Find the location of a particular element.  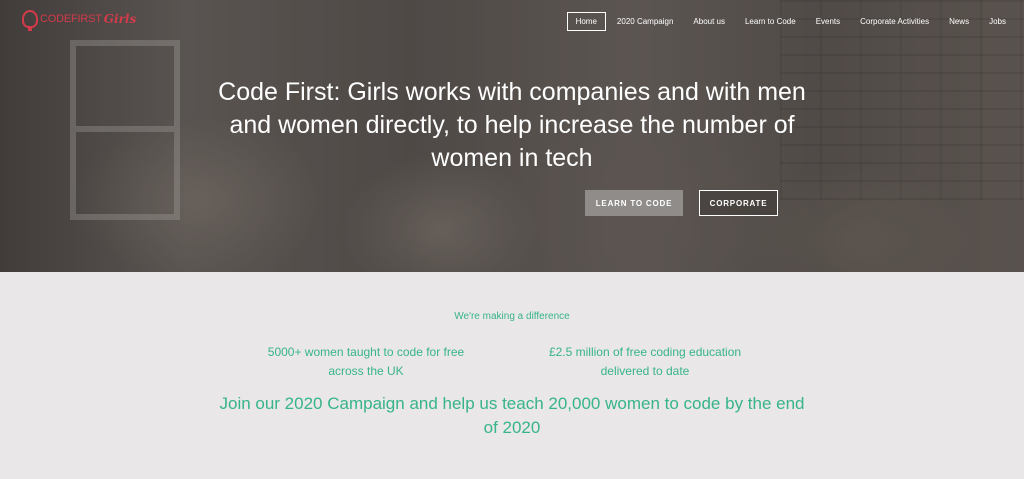

learn-to-code-button: LEARN TO CODE is located at coordinates (634, 203).